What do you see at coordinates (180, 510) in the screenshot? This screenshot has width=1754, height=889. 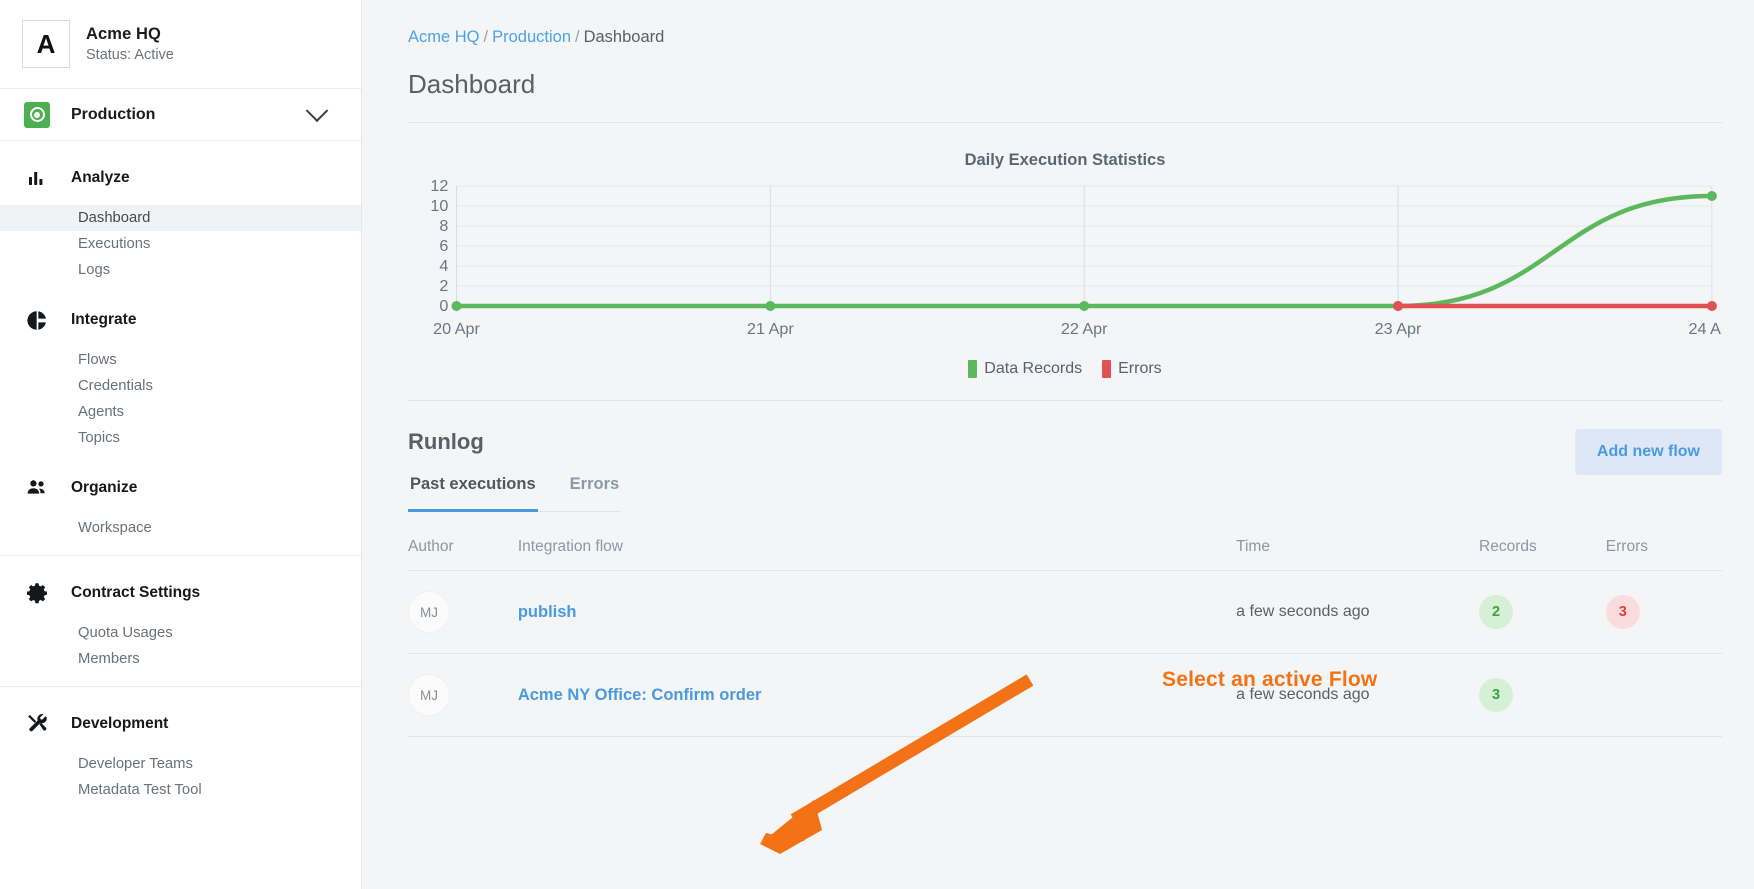 I see `nav-section-organize: Organize Workspace` at bounding box center [180, 510].